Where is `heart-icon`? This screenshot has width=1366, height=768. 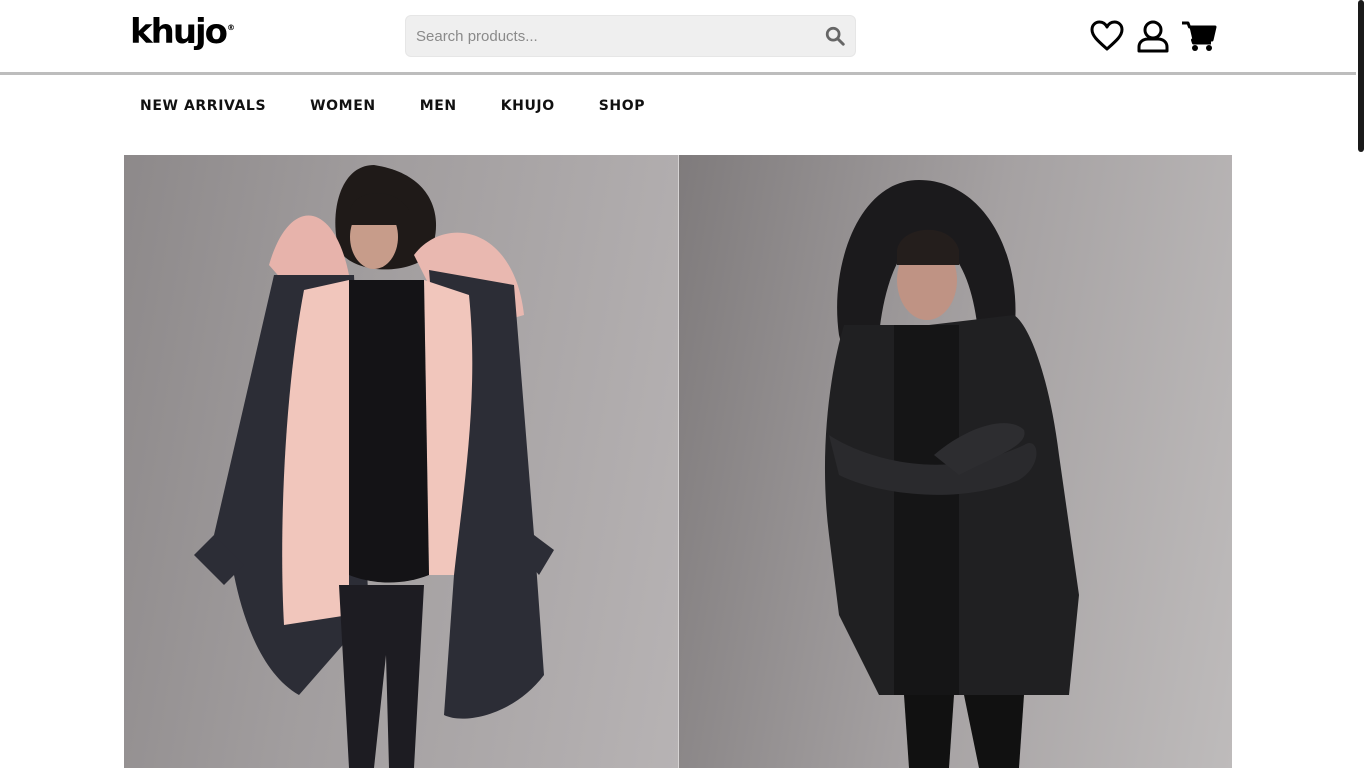 heart-icon is located at coordinates (1107, 35).